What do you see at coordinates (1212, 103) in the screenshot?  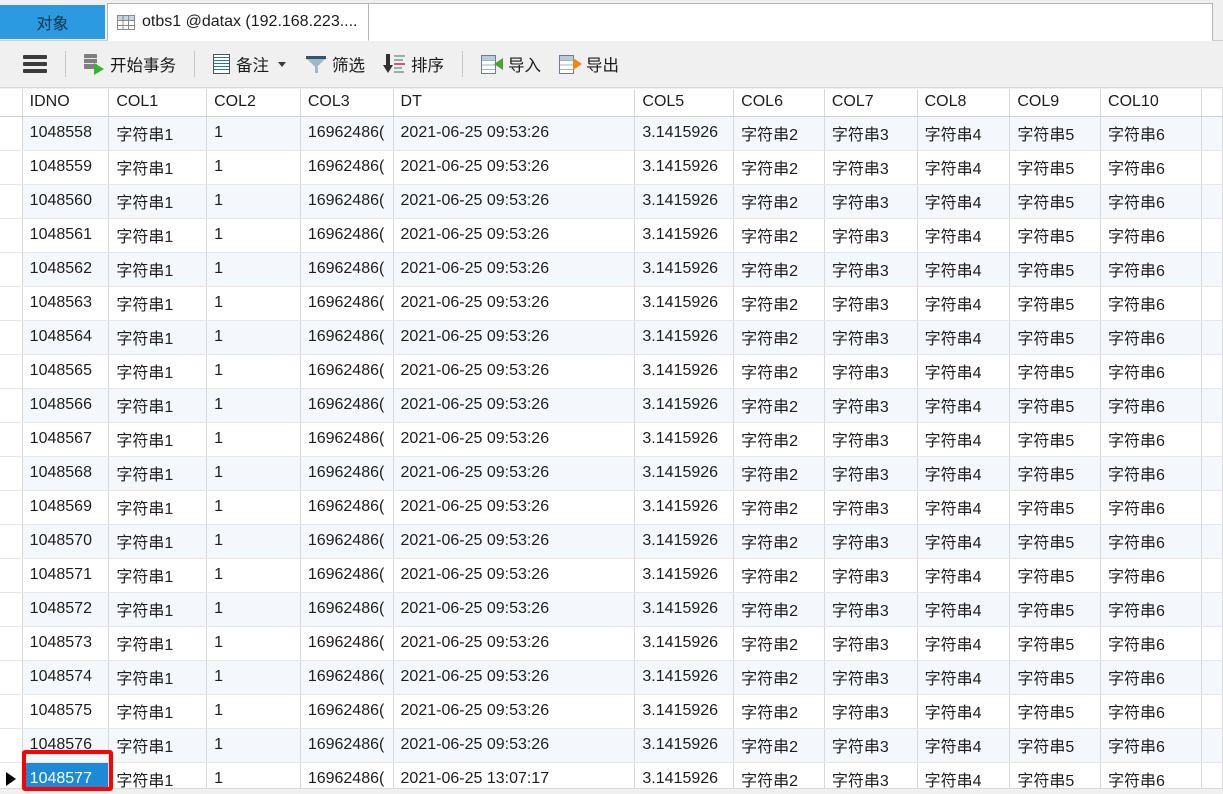 I see `column-header-pad` at bounding box center [1212, 103].